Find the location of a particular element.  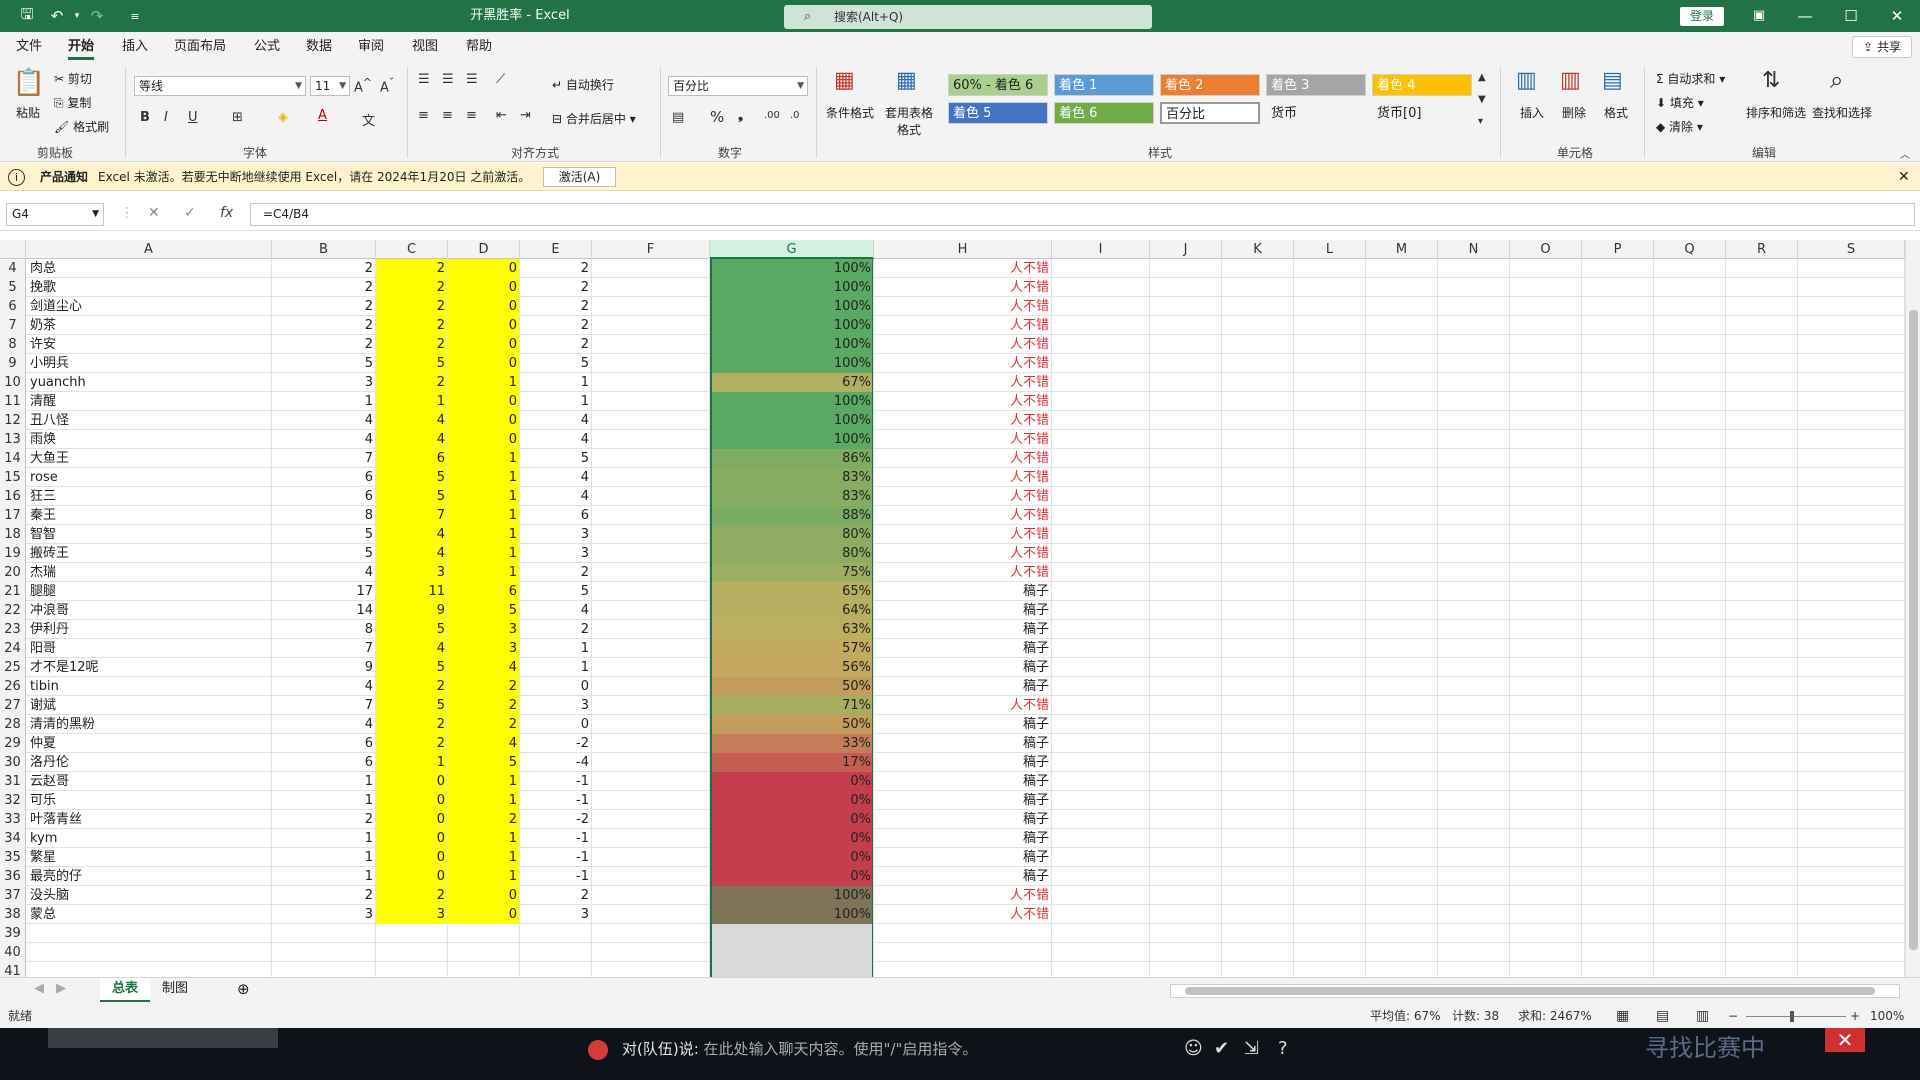

cell-winrate: 67% is located at coordinates (792, 382).